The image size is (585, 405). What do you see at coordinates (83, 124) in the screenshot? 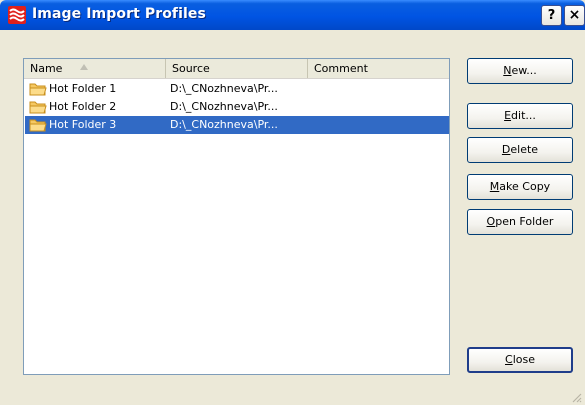
I see `row-name: Hot Folder 3` at bounding box center [83, 124].